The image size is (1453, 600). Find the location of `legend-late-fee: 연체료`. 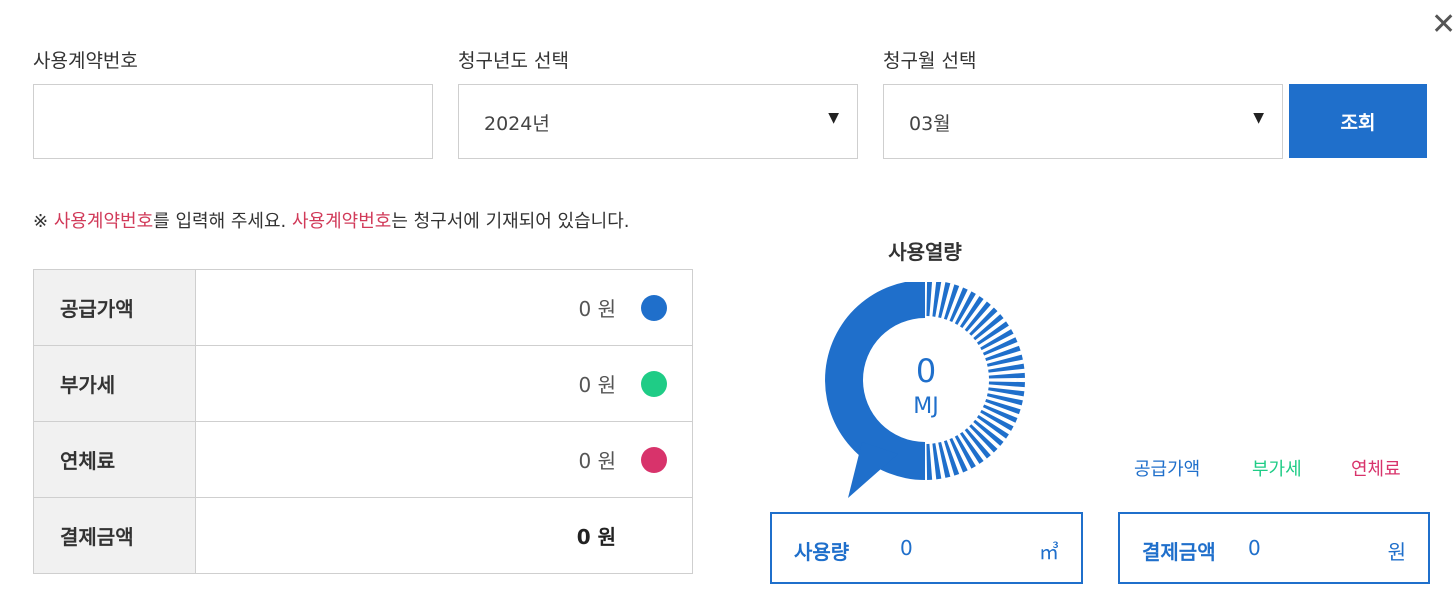

legend-late-fee: 연체료 is located at coordinates (1376, 469).